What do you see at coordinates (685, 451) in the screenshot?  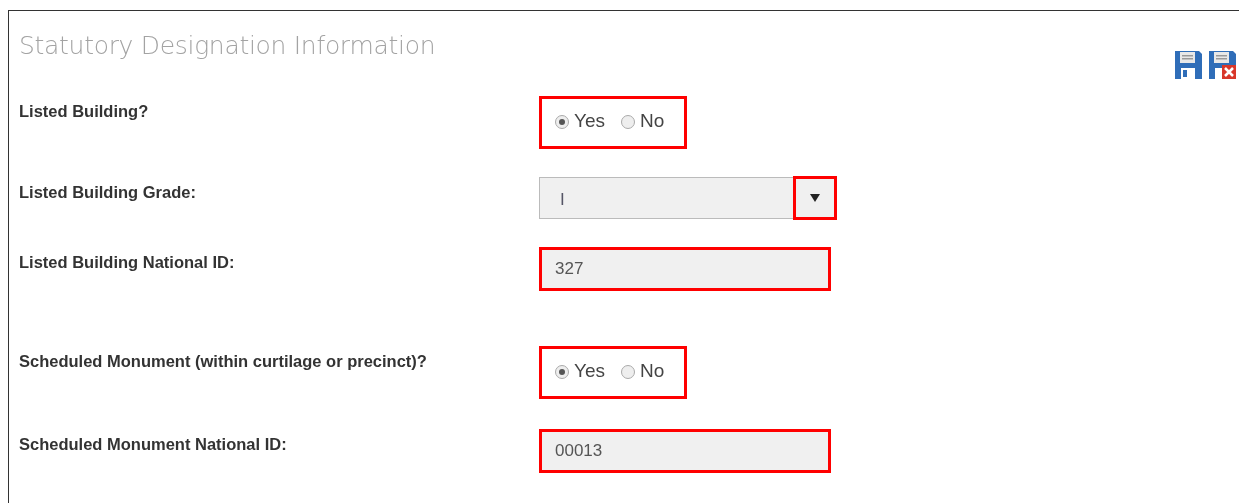 I see `input-field: 00013` at bounding box center [685, 451].